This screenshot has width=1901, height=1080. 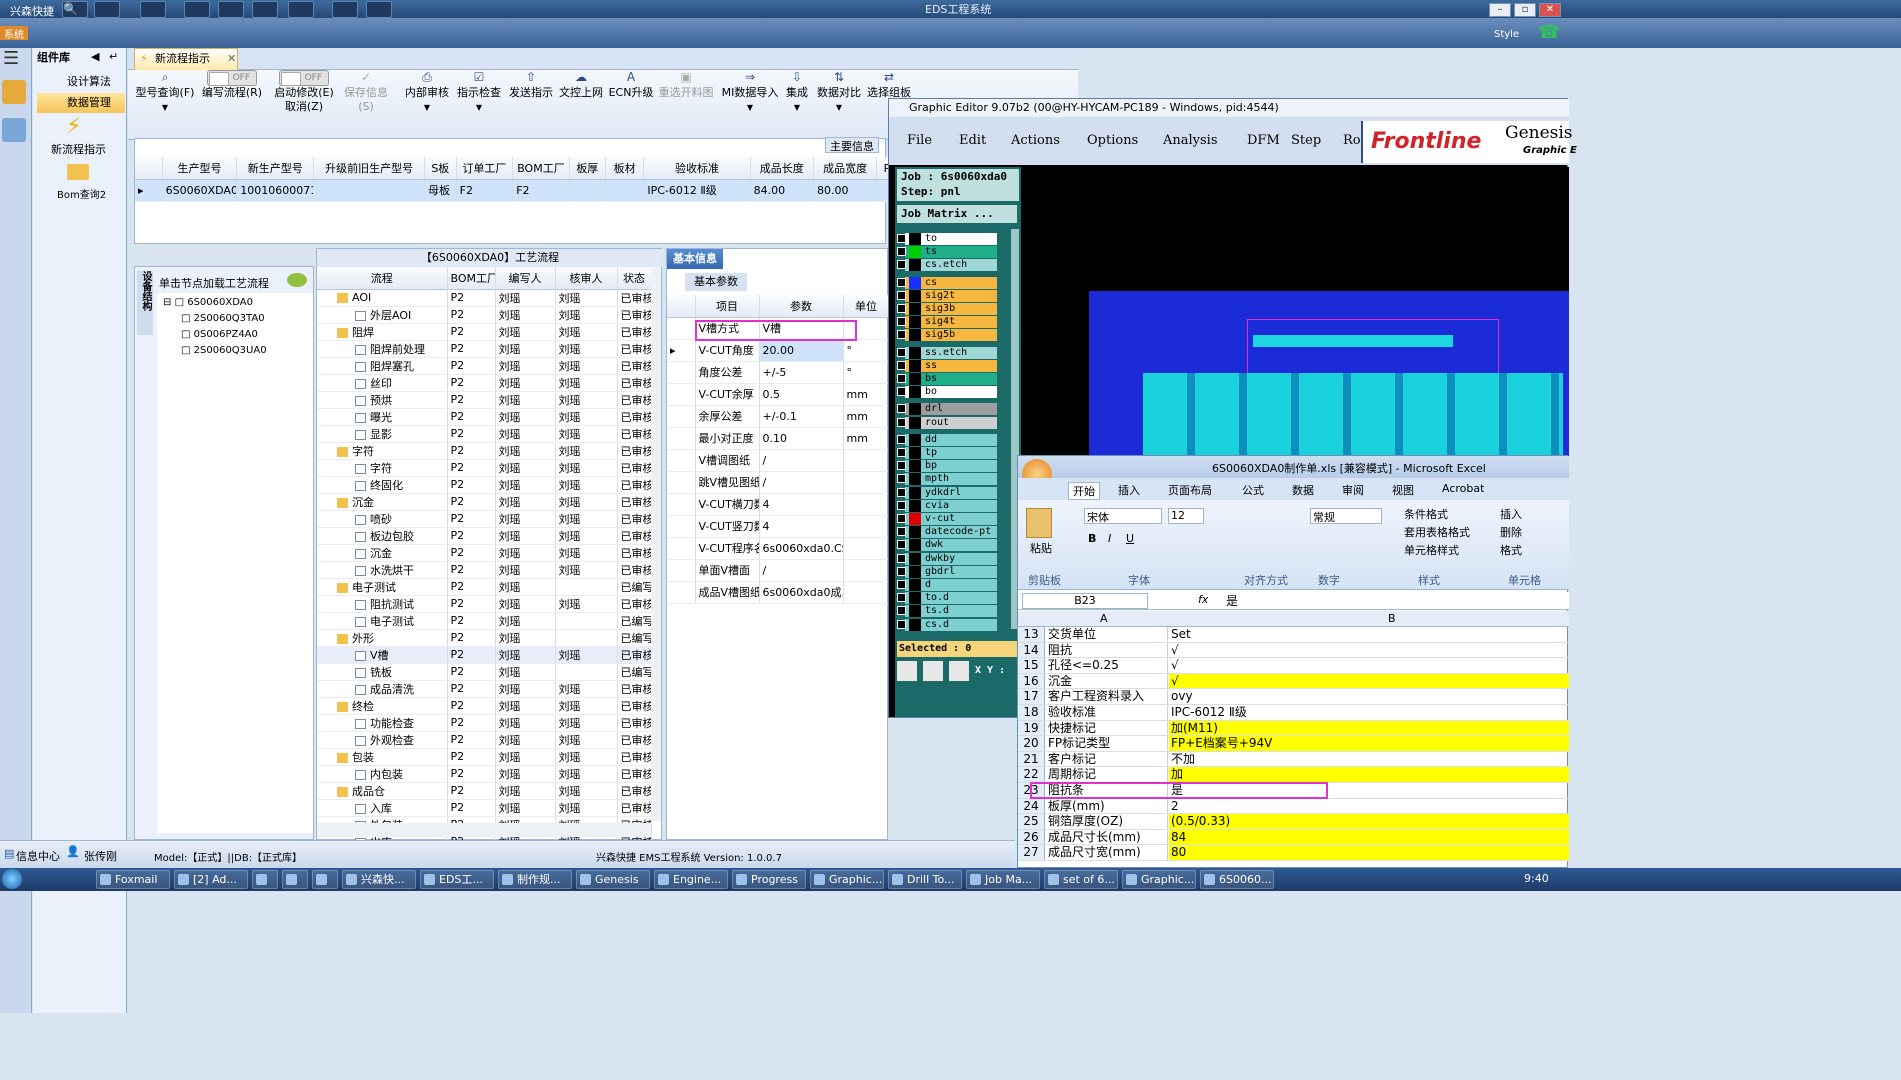 I want to click on cell-a: 周期标记, so click(x=1107, y=774).